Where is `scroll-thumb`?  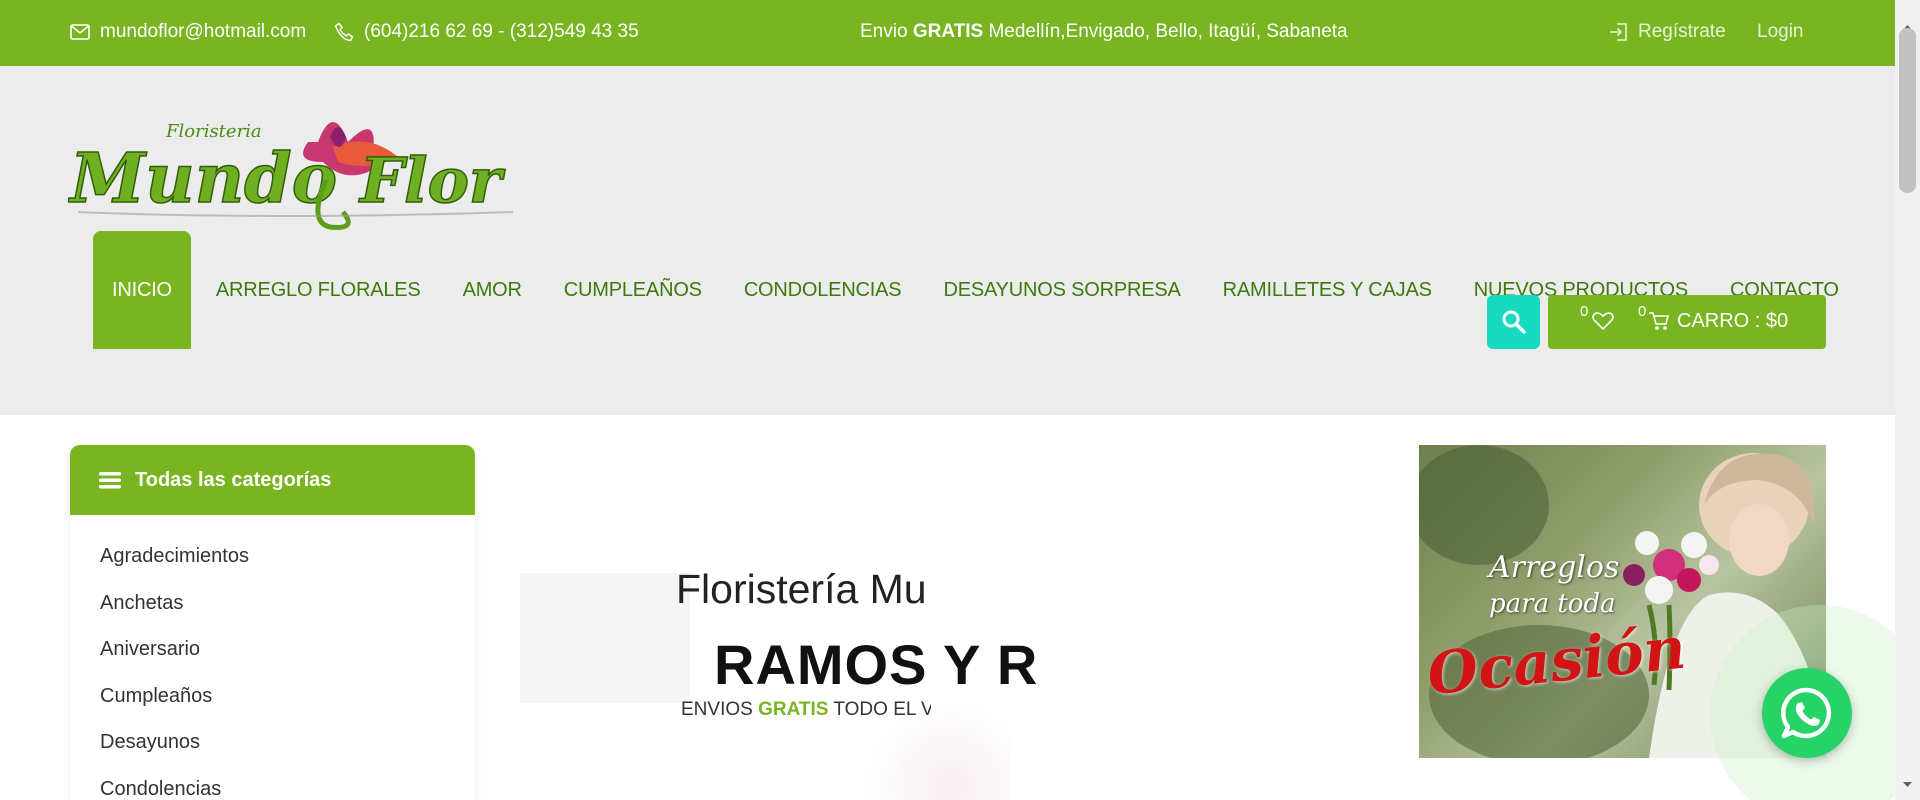
scroll-thumb is located at coordinates (1907, 110).